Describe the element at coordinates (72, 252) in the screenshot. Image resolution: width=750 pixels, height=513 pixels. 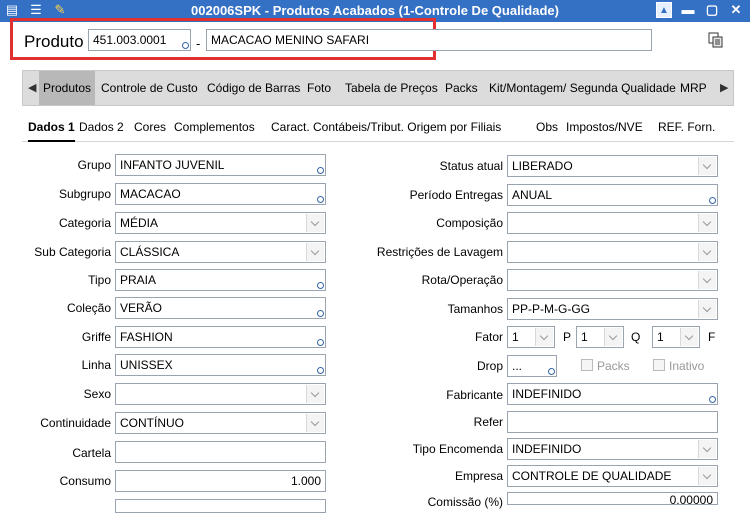
I see `sub-categoria-label: Sub Categoria` at that location.